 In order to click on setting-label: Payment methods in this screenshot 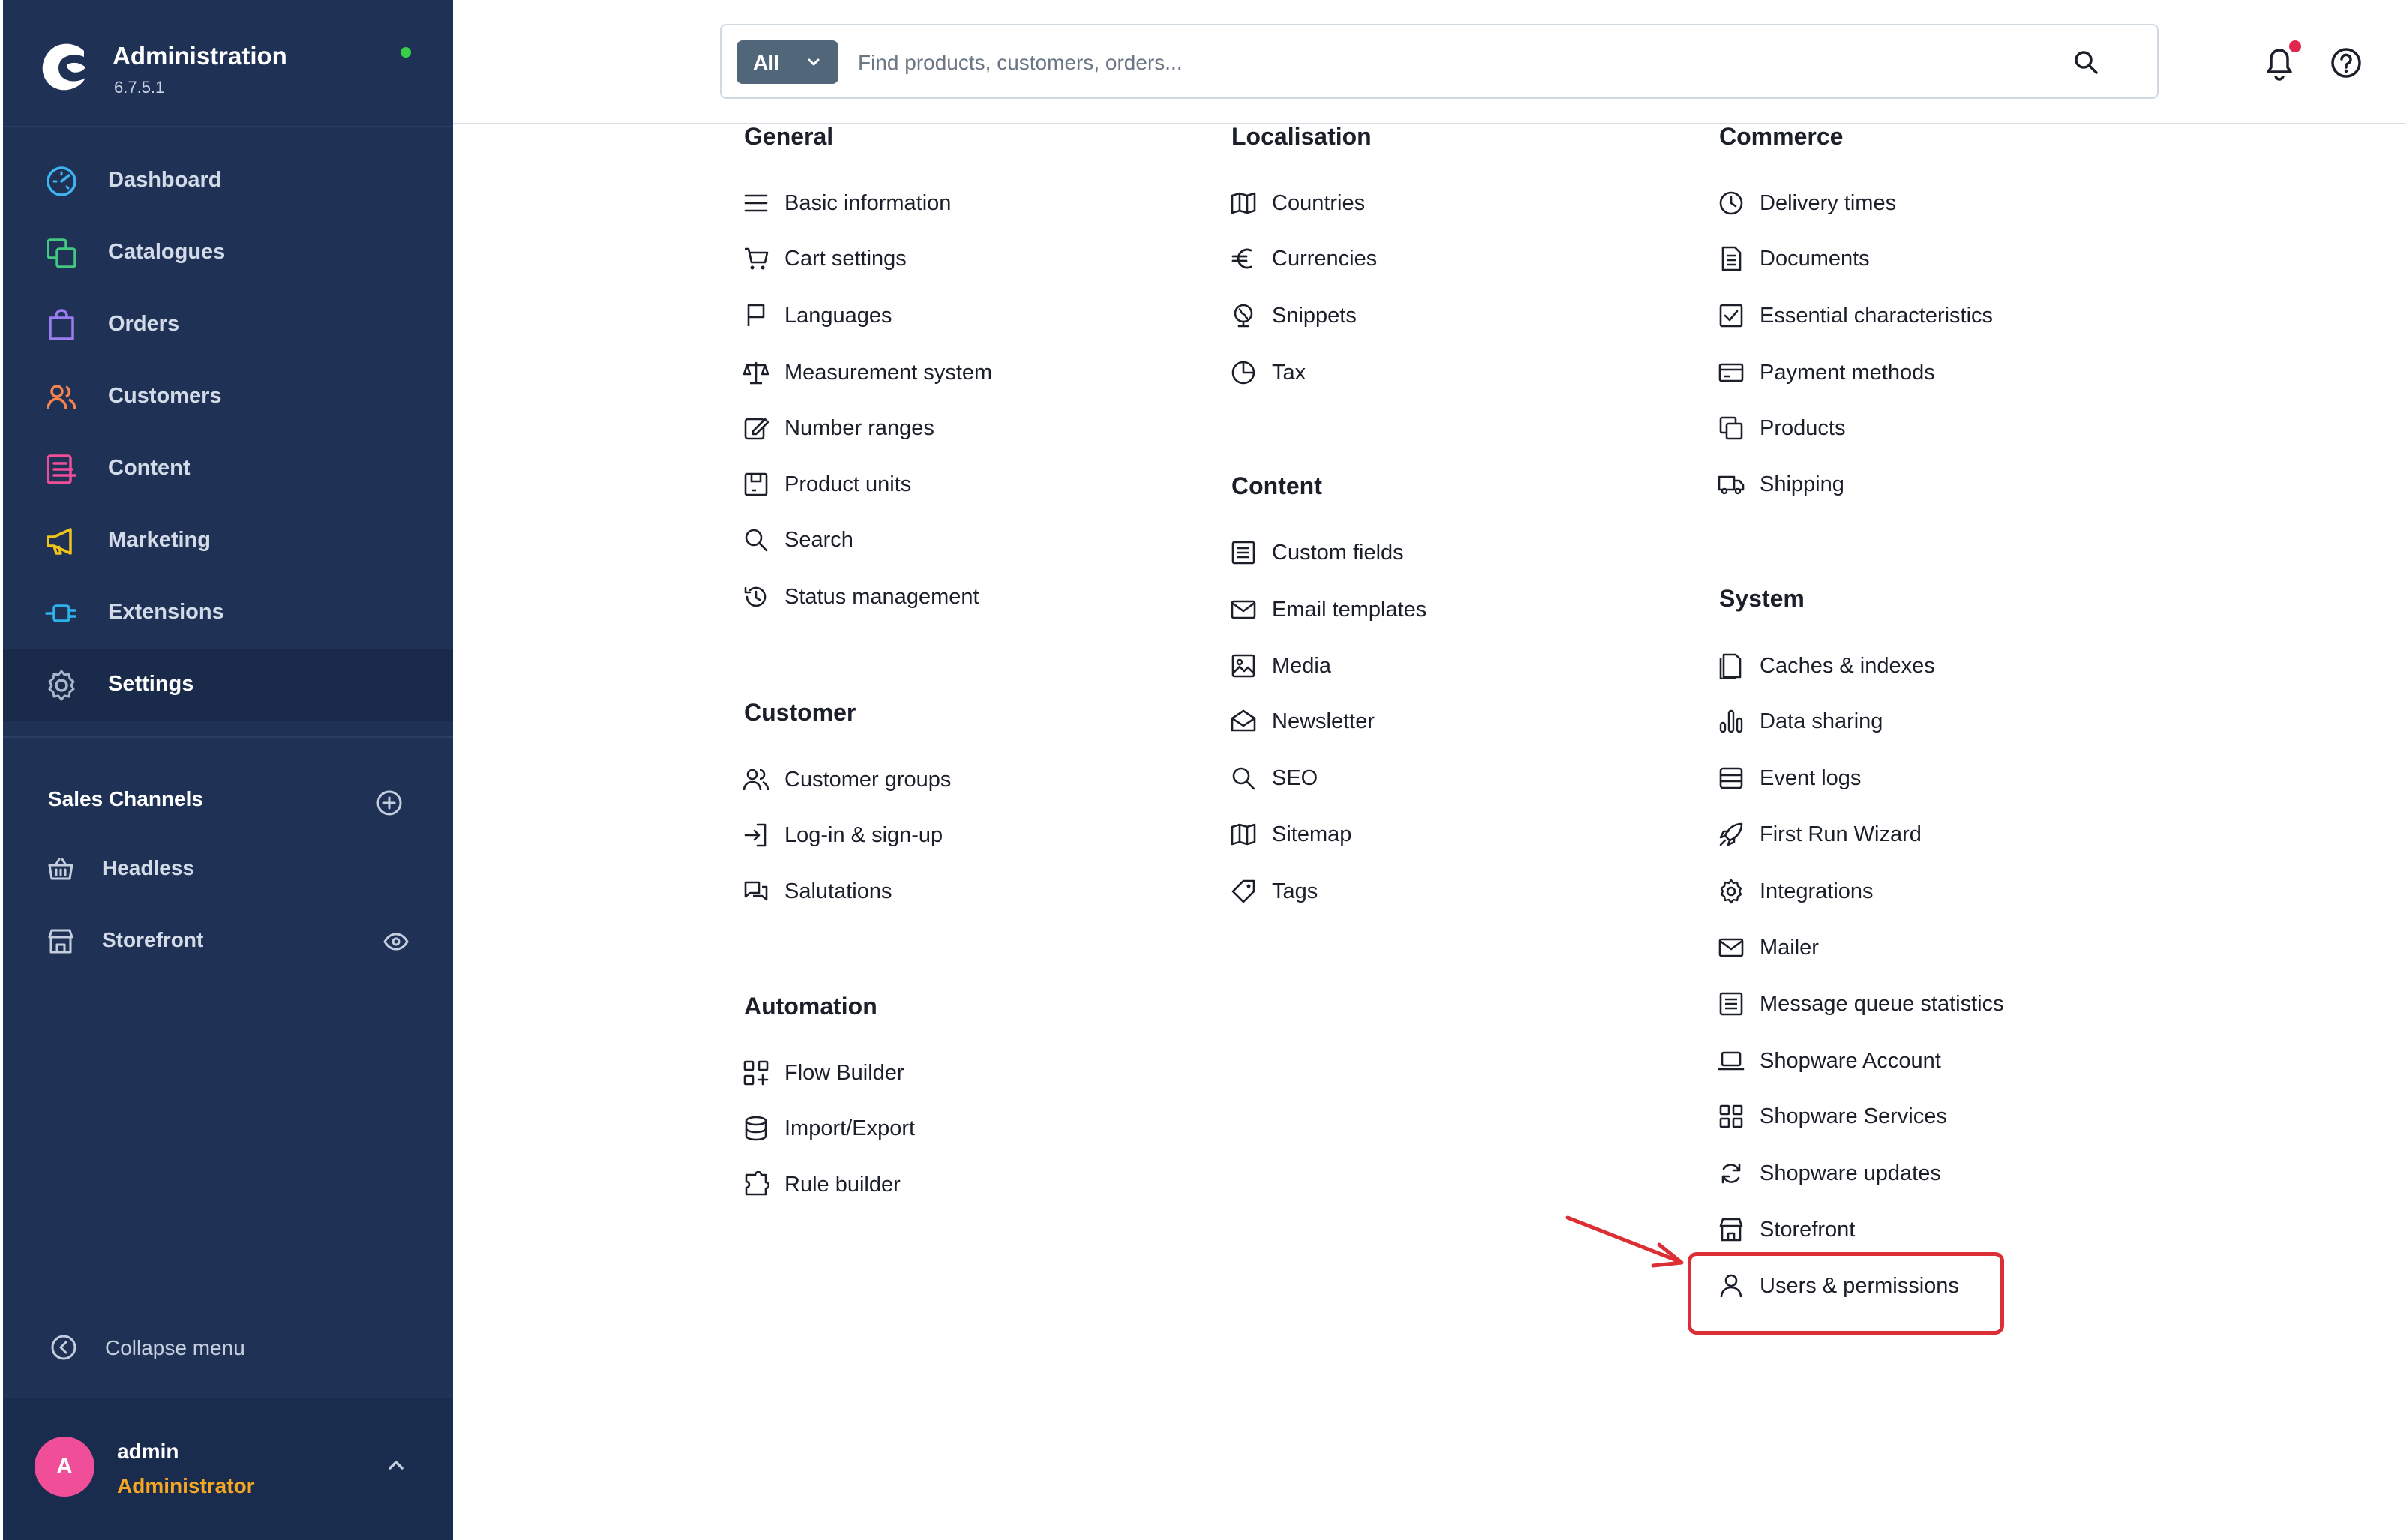, I will do `click(1847, 373)`.